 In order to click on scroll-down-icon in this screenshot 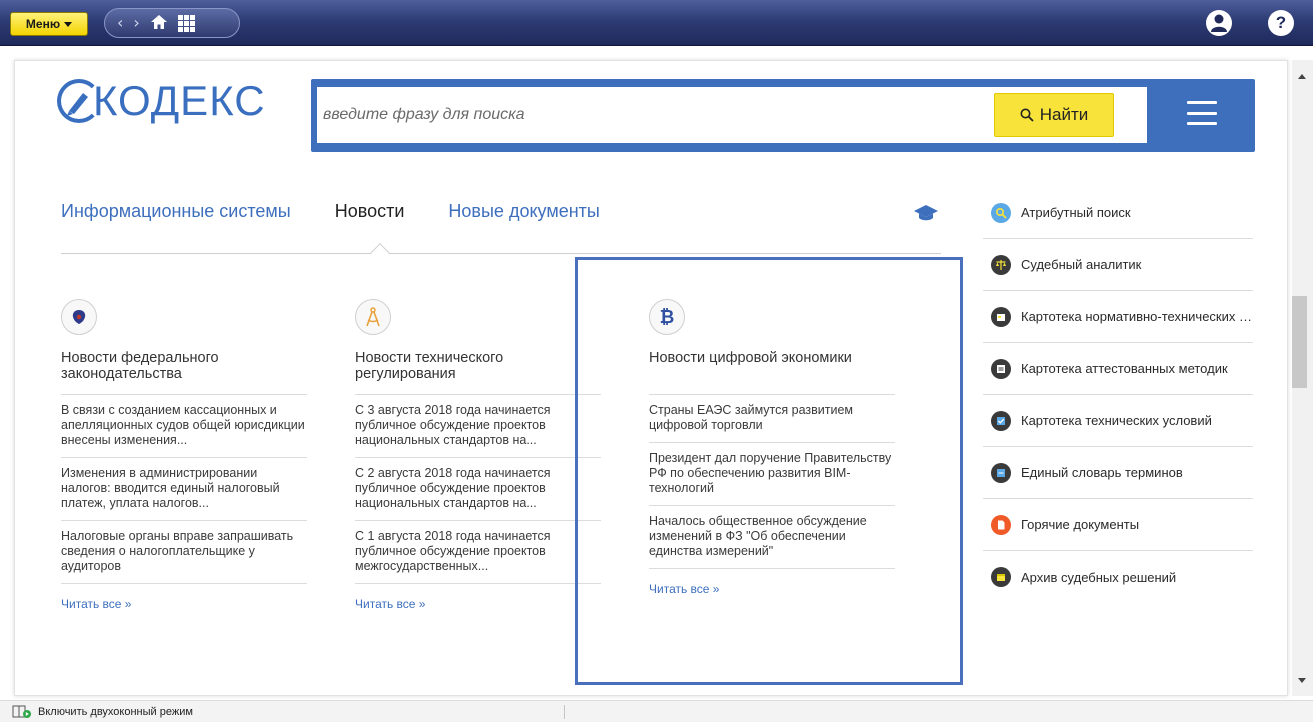, I will do `click(1302, 680)`.